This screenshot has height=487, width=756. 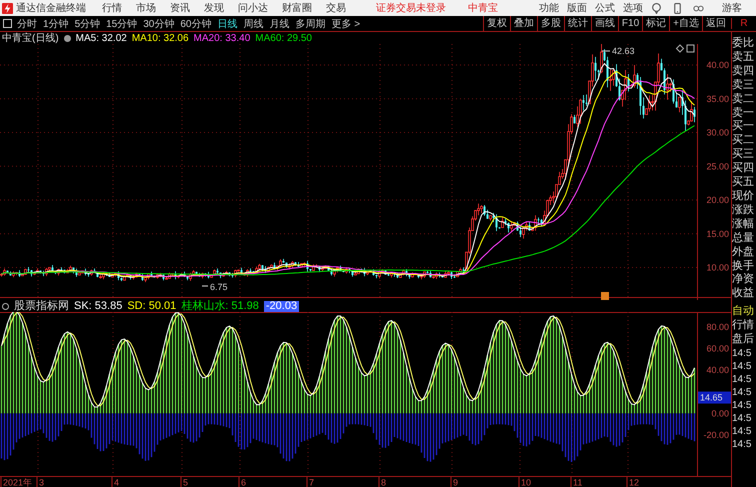 What do you see at coordinates (219, 287) in the screenshot?
I see `price-label: 6.75` at bounding box center [219, 287].